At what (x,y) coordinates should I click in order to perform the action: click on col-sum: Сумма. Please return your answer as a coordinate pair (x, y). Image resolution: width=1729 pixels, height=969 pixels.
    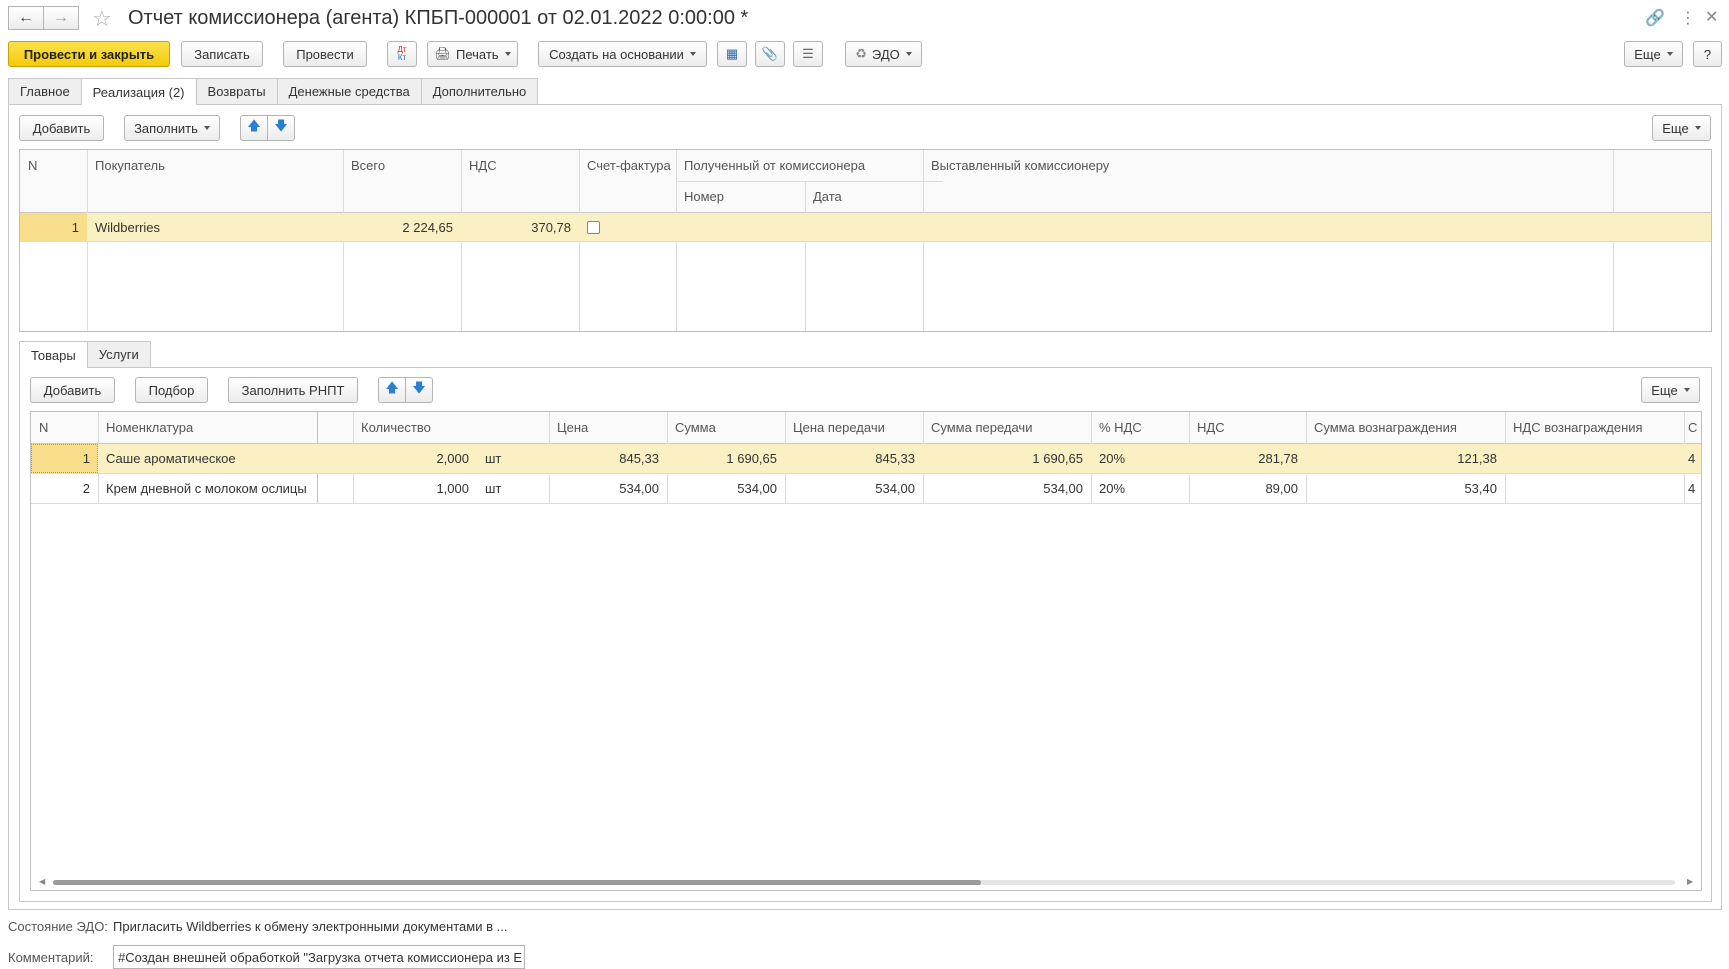
    Looking at the image, I should click on (726, 427).